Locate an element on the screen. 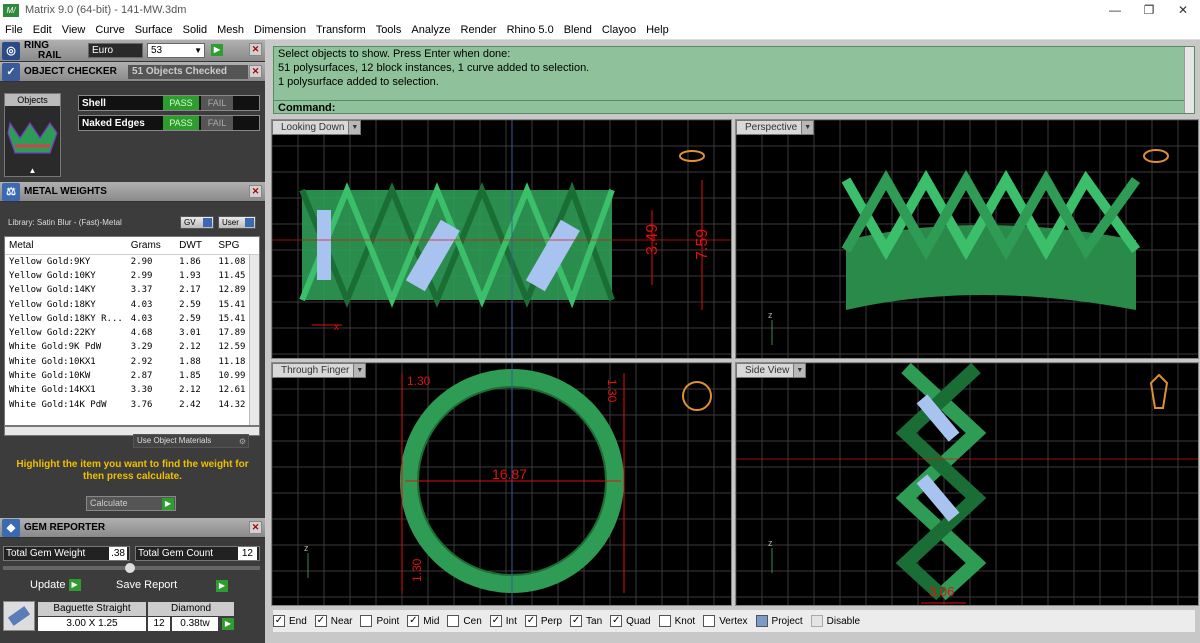  menu-curve: Curve is located at coordinates (109, 30).